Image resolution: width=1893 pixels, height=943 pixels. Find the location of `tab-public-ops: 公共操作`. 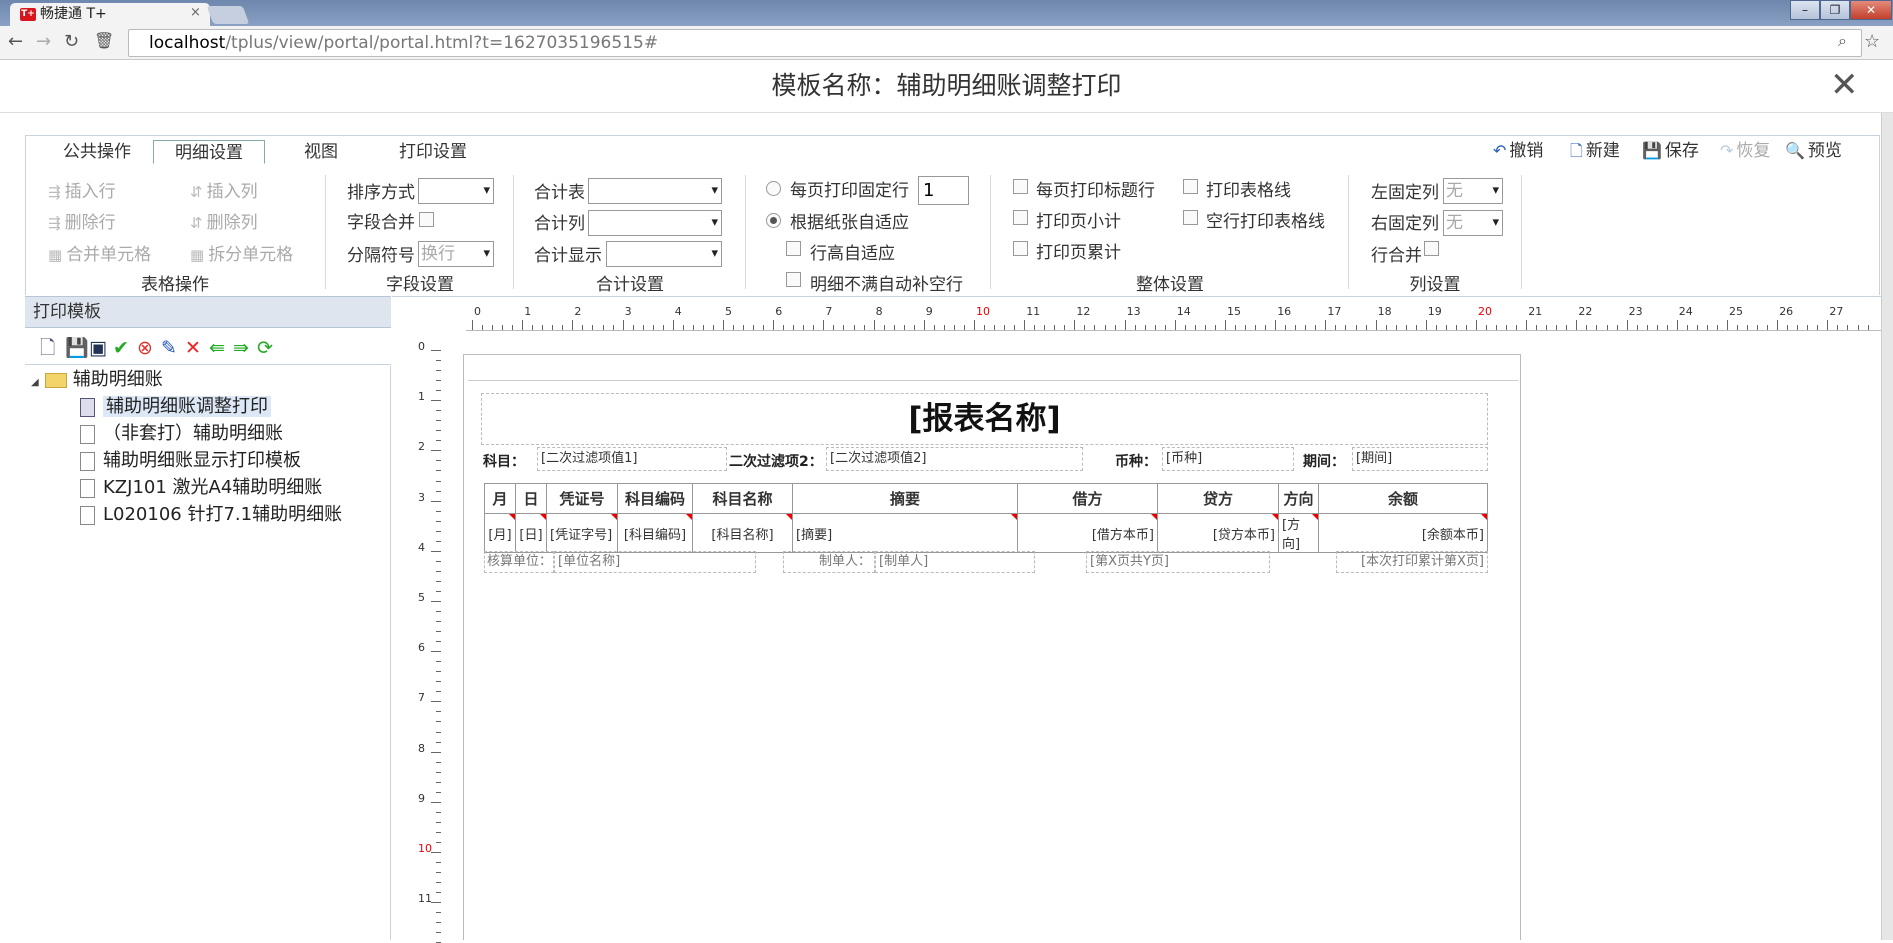

tab-public-ops: 公共操作 is located at coordinates (97, 152).